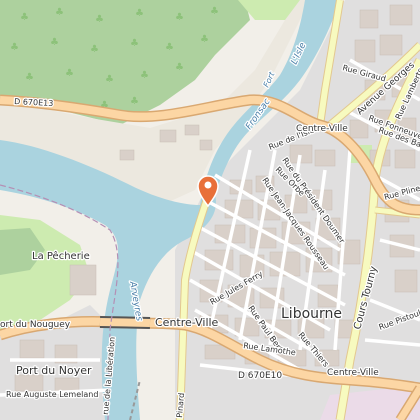  Describe the element at coordinates (35, 325) in the screenshot. I see `place-label-port-du-nouguey: ort du Nouguey` at that location.